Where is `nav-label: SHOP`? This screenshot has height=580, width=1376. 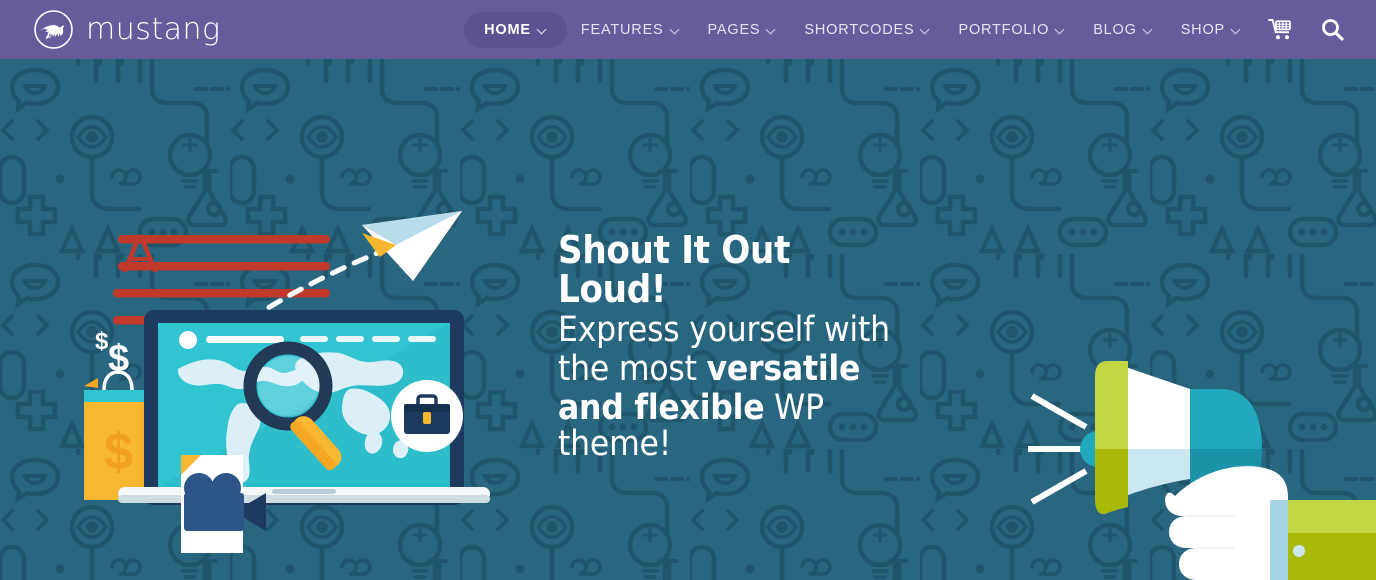 nav-label: SHOP is located at coordinates (1202, 29).